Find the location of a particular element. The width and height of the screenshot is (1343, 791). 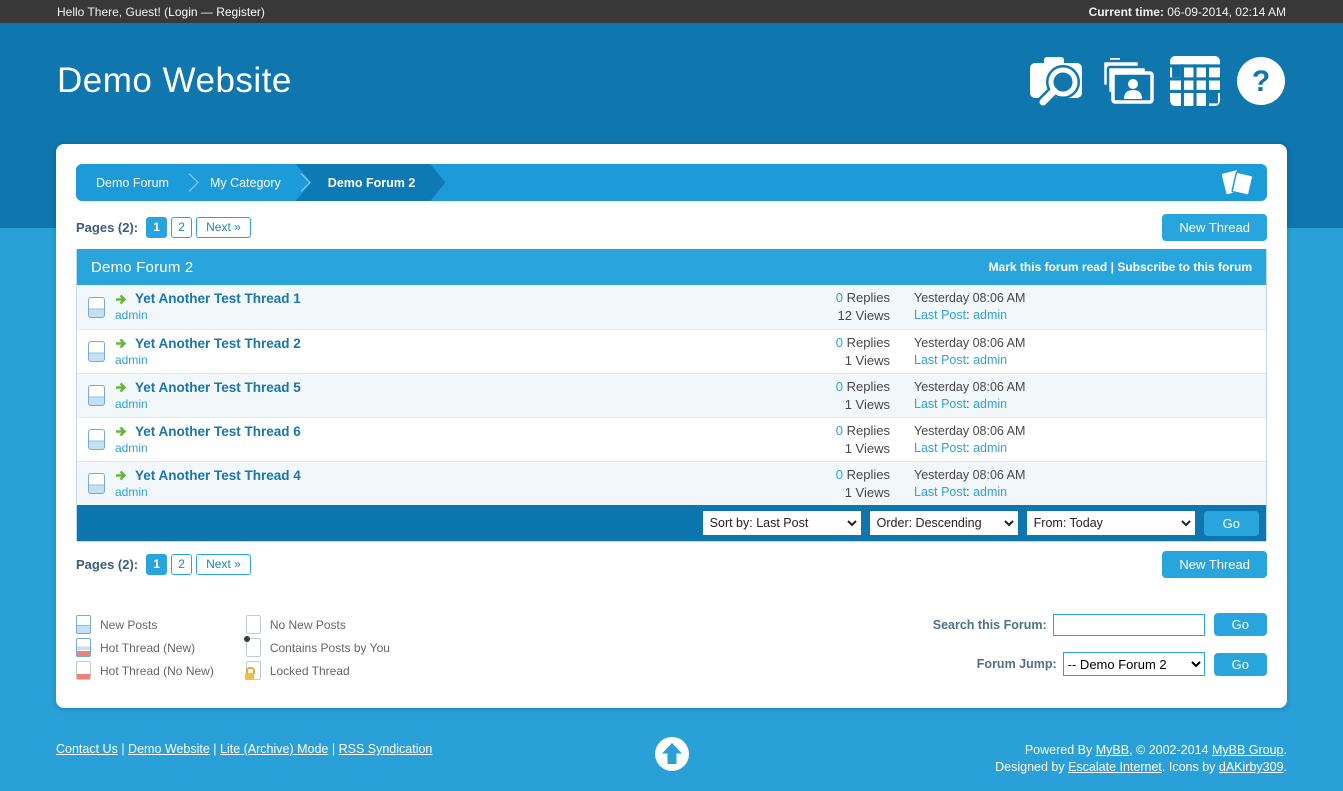

thread-stats-cell: 0 Replies 1 Views is located at coordinates (830, 396).